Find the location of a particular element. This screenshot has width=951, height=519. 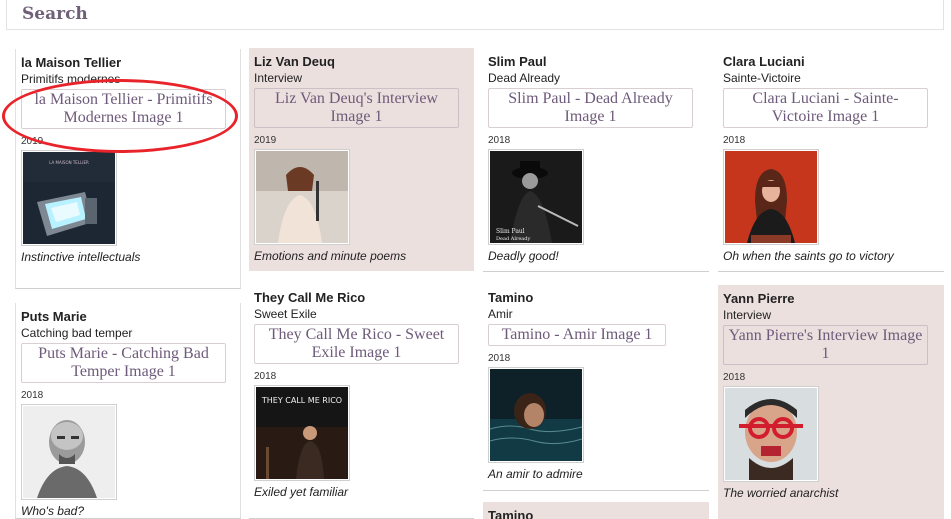

album-name: Catching bad temper is located at coordinates (77, 333).